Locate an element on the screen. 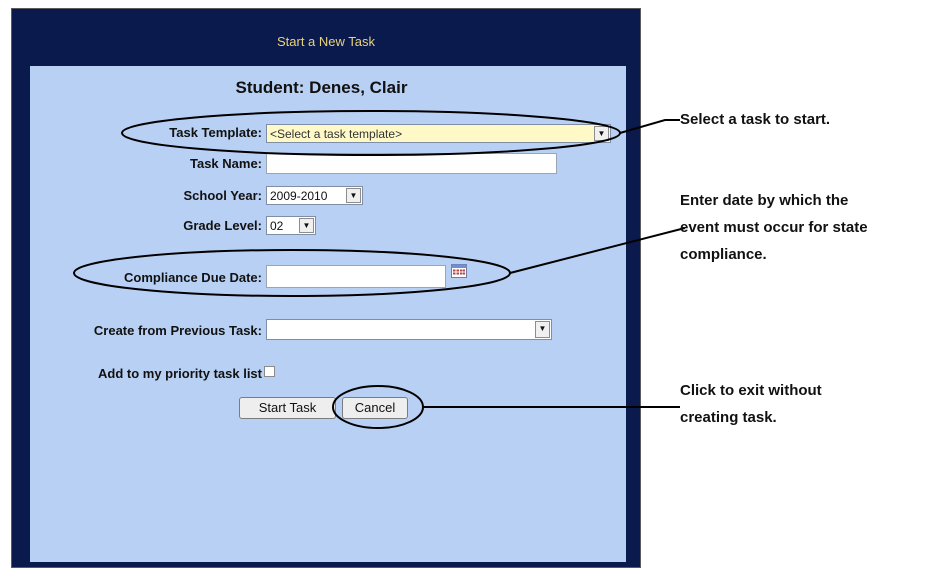 Image resolution: width=941 pixels, height=574 pixels. annotation-due-date-1: Enter date by which the is located at coordinates (764, 200).